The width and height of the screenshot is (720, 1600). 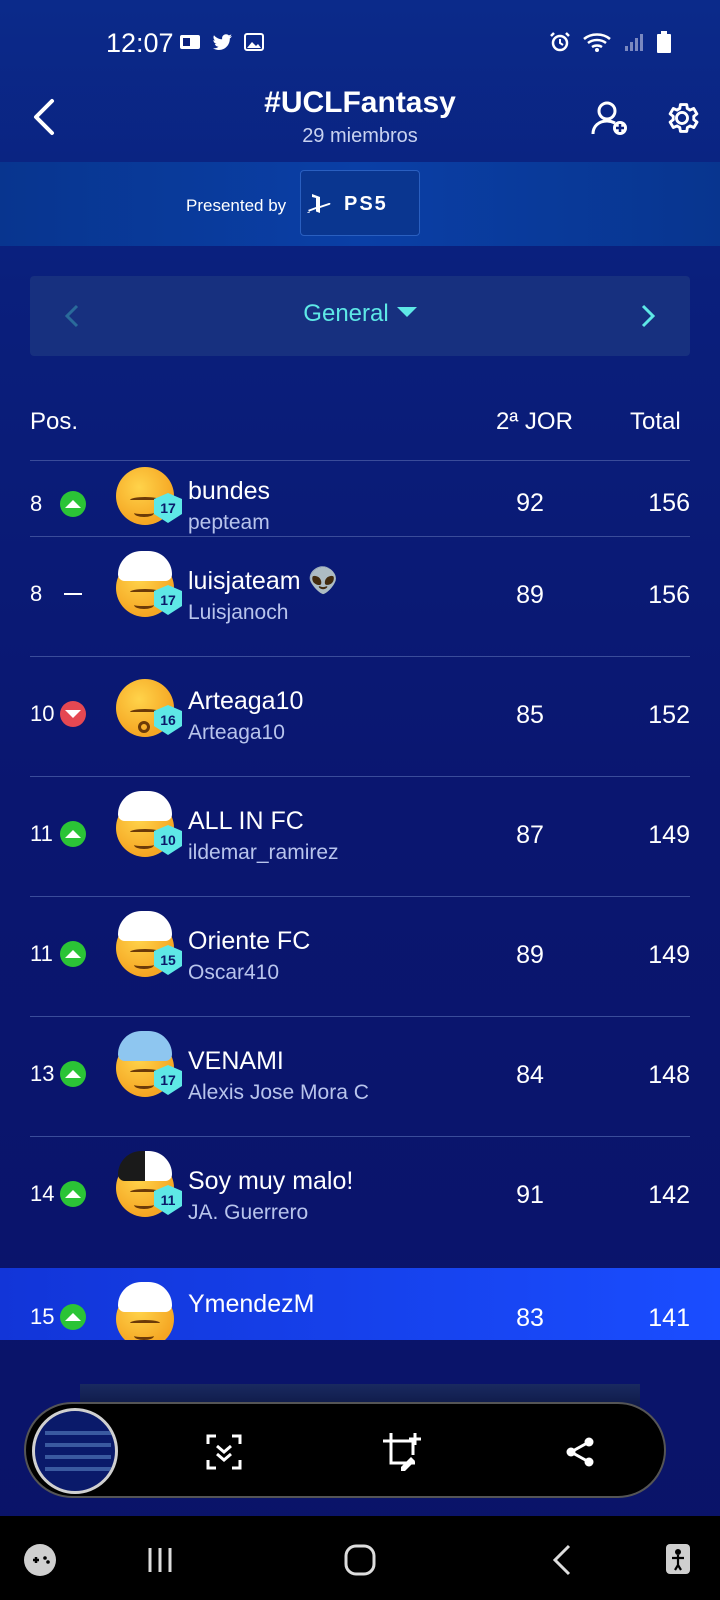 What do you see at coordinates (263, 581) in the screenshot?
I see `team-name: luisjateam 👽` at bounding box center [263, 581].